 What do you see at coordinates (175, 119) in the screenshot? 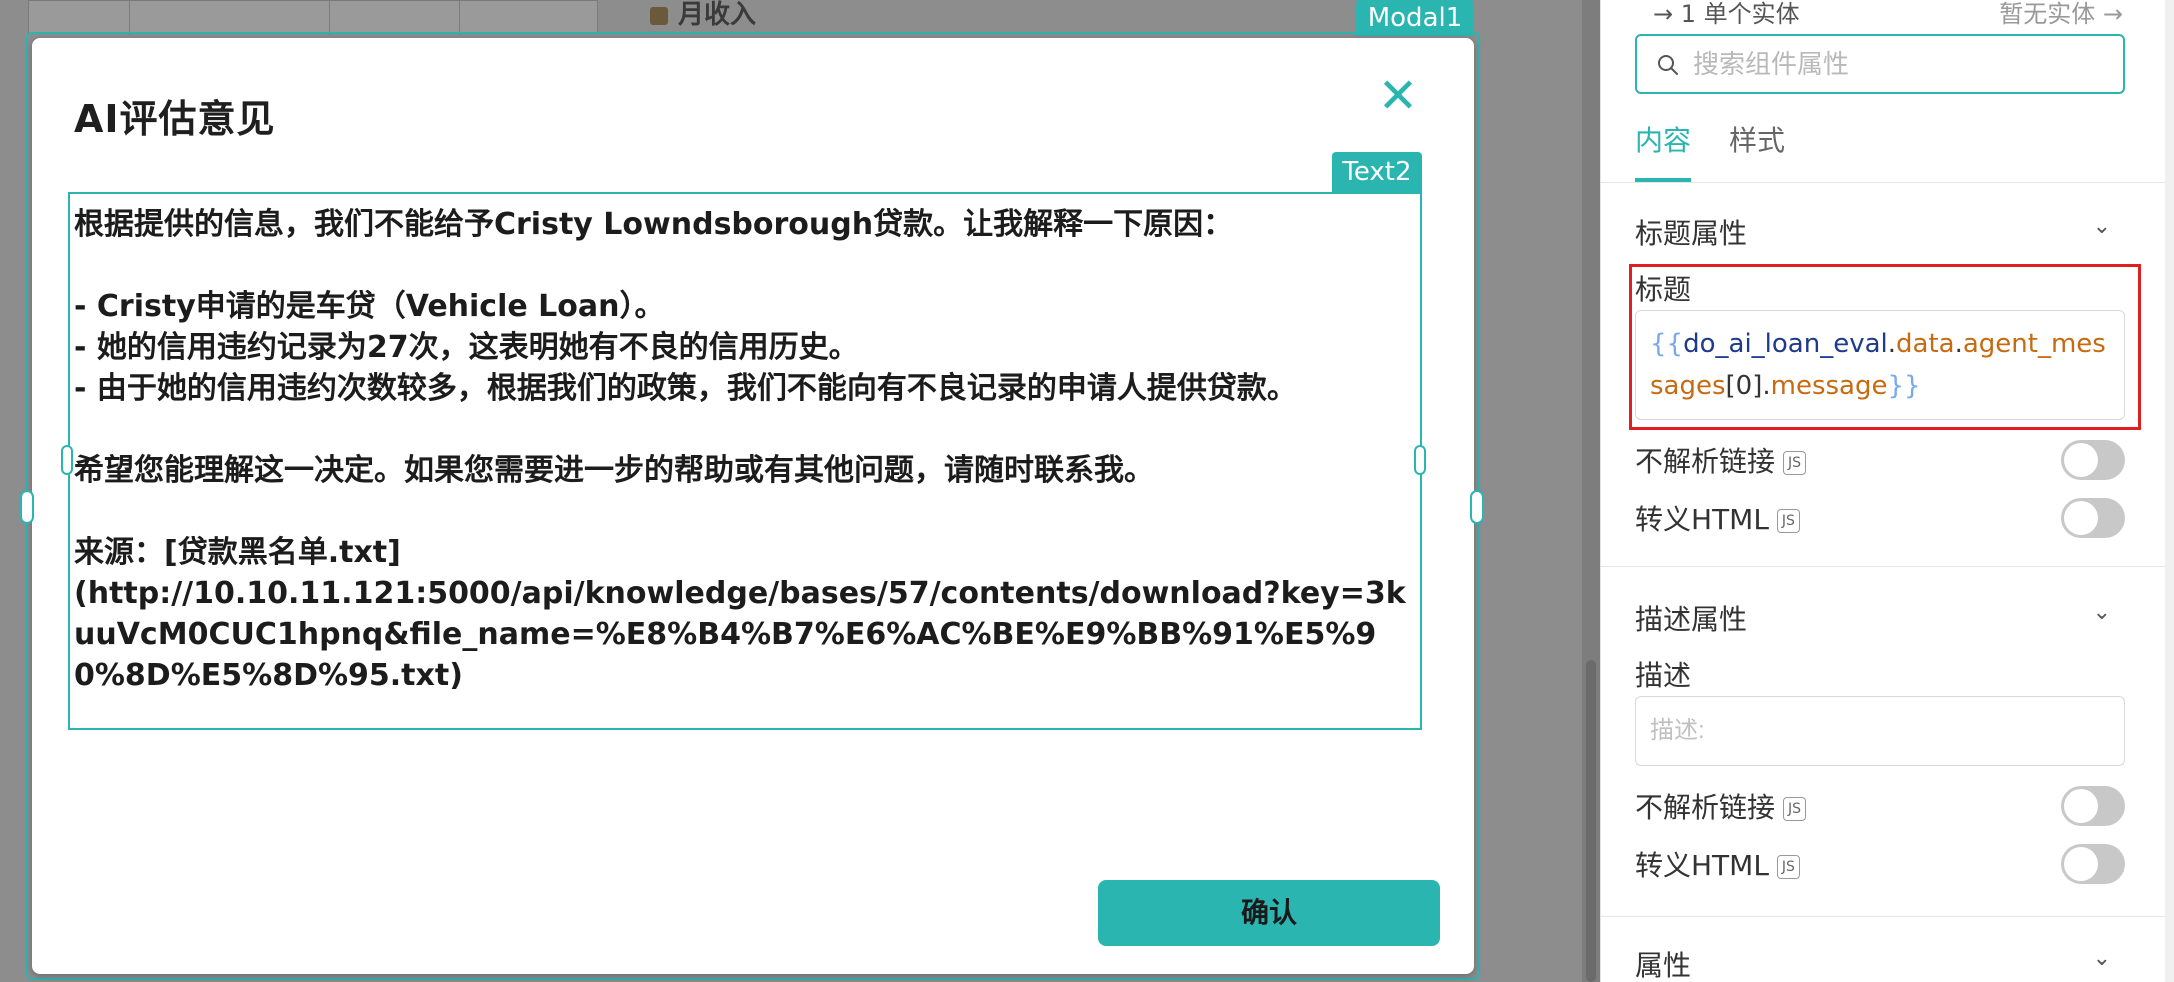
I see `modal-title: AI评估意见` at bounding box center [175, 119].